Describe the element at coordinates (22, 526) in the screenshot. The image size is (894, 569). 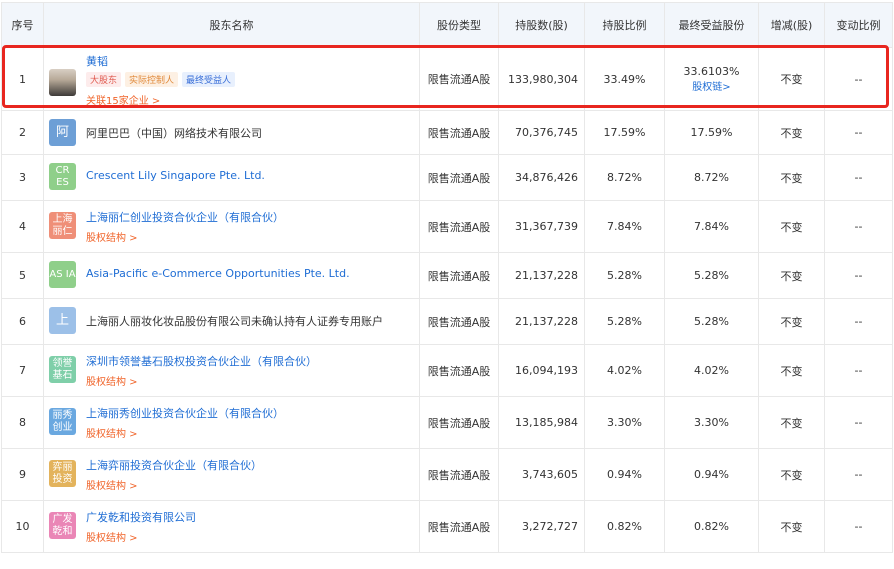
I see `row-index: 10` at that location.